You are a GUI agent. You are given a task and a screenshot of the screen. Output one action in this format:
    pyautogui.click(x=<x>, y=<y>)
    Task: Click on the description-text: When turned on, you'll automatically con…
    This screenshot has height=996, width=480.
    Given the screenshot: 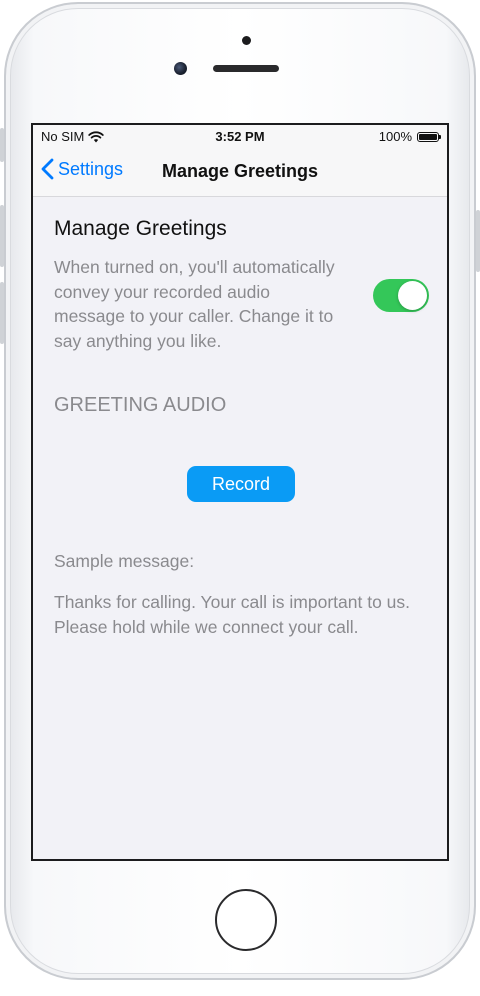 What is the action you would take?
    pyautogui.click(x=194, y=304)
    